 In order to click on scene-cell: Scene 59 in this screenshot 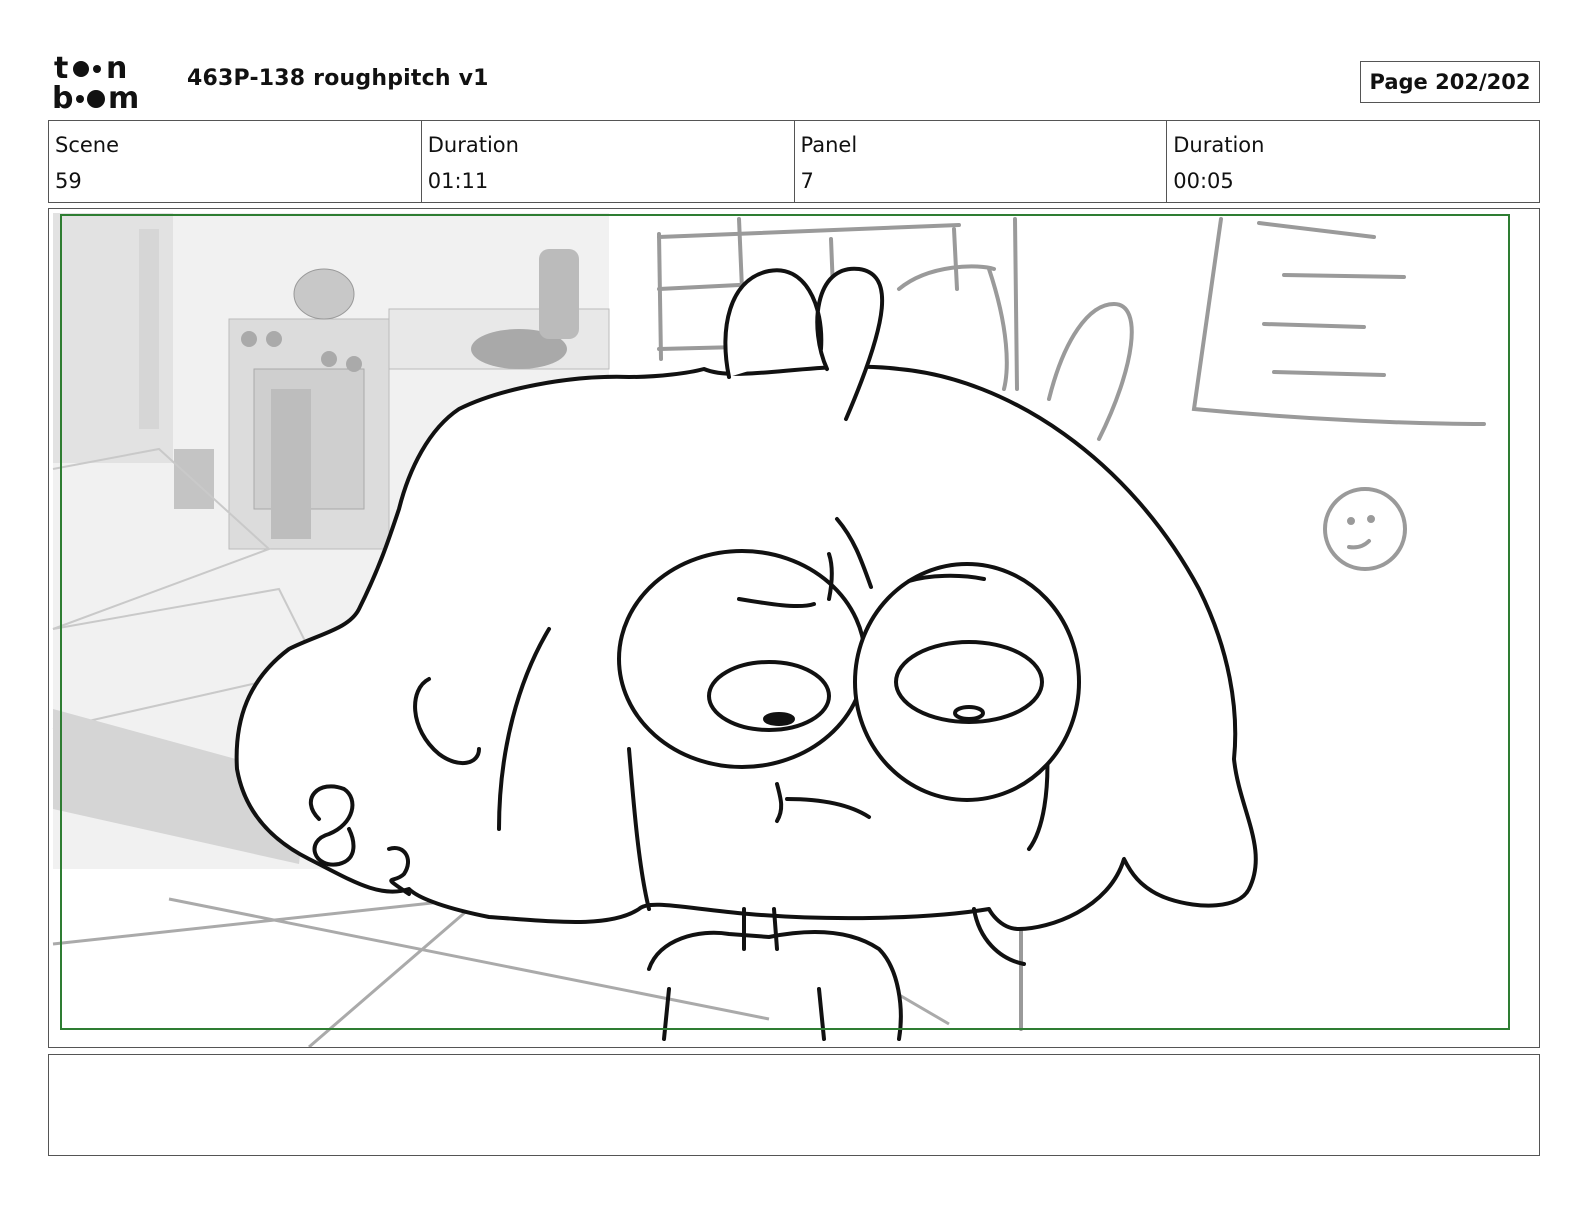, I will do `click(235, 161)`.